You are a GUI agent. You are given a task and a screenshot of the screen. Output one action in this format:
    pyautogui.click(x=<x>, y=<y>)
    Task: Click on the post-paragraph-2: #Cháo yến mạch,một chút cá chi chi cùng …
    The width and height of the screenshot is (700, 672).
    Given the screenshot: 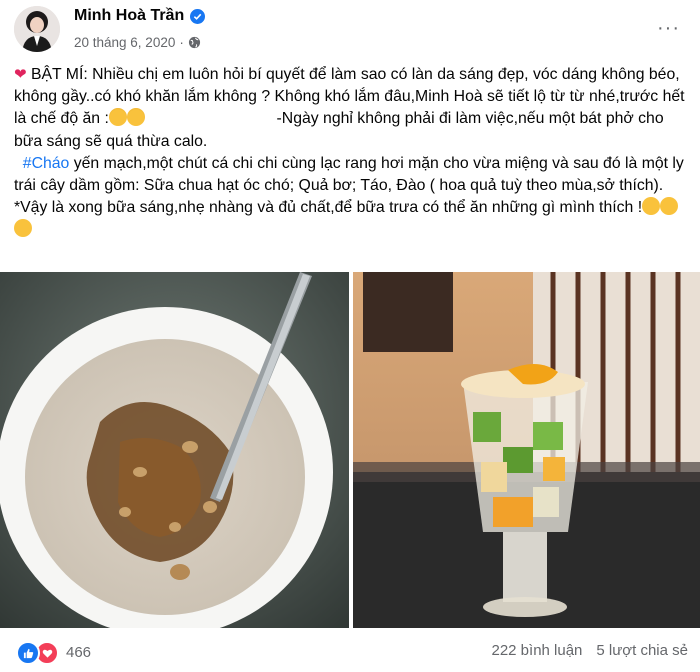 What is the action you would take?
    pyautogui.click(x=350, y=197)
    